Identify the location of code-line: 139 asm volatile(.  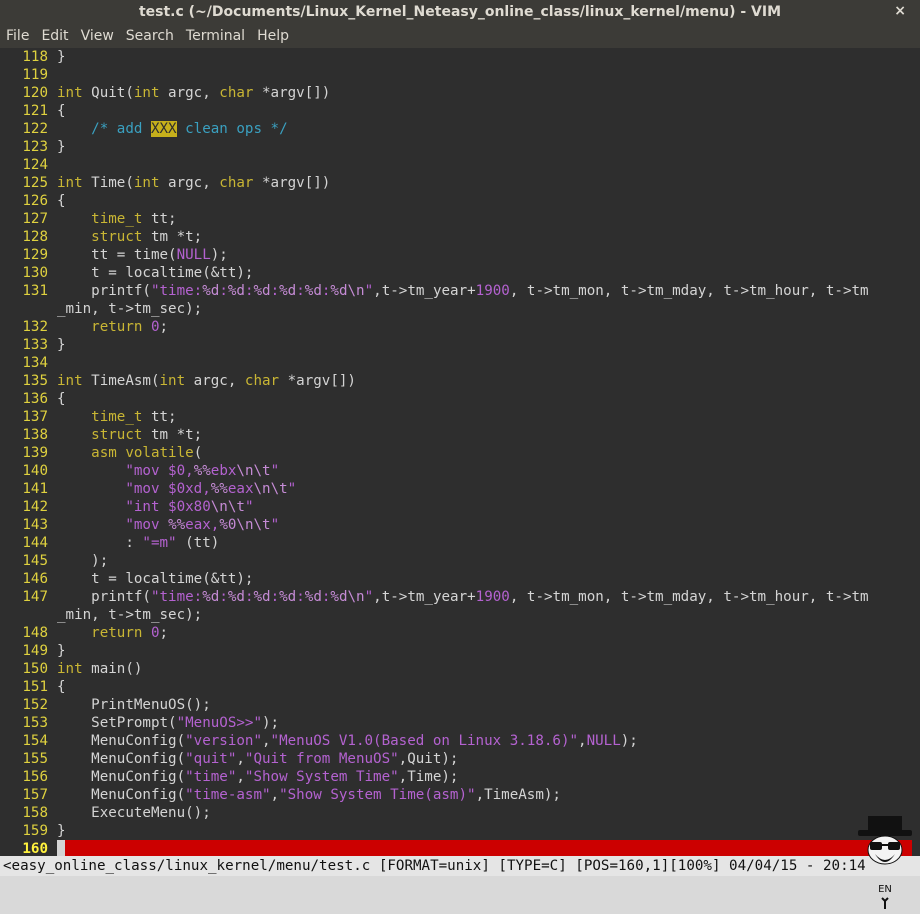
(460, 453).